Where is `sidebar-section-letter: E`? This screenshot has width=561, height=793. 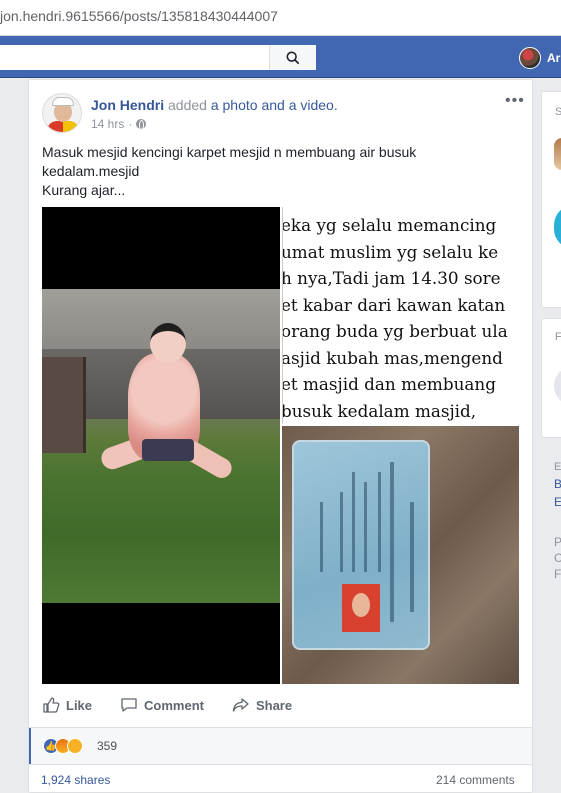
sidebar-section-letter: E is located at coordinates (557, 467).